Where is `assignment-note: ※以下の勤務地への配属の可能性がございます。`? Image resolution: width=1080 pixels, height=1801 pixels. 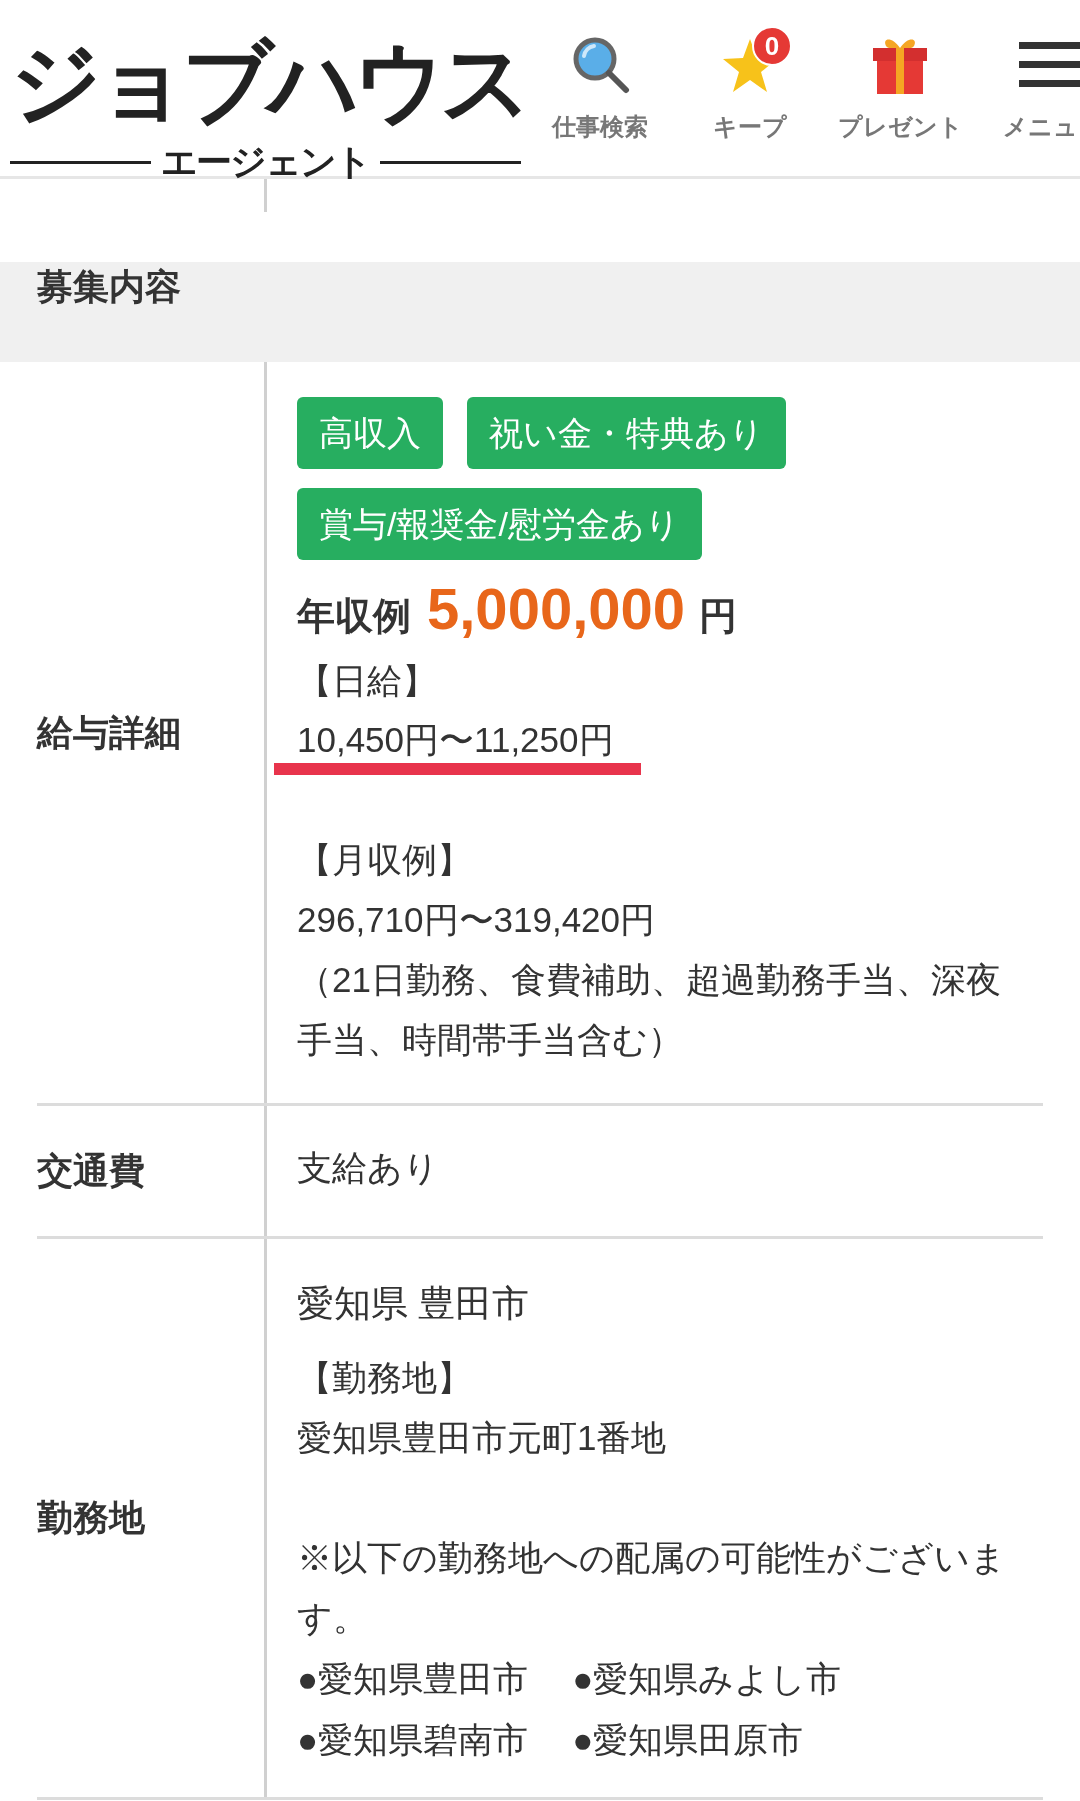
assignment-note: ※以下の勤務地への配属の可能性がございます。 is located at coordinates (652, 1588).